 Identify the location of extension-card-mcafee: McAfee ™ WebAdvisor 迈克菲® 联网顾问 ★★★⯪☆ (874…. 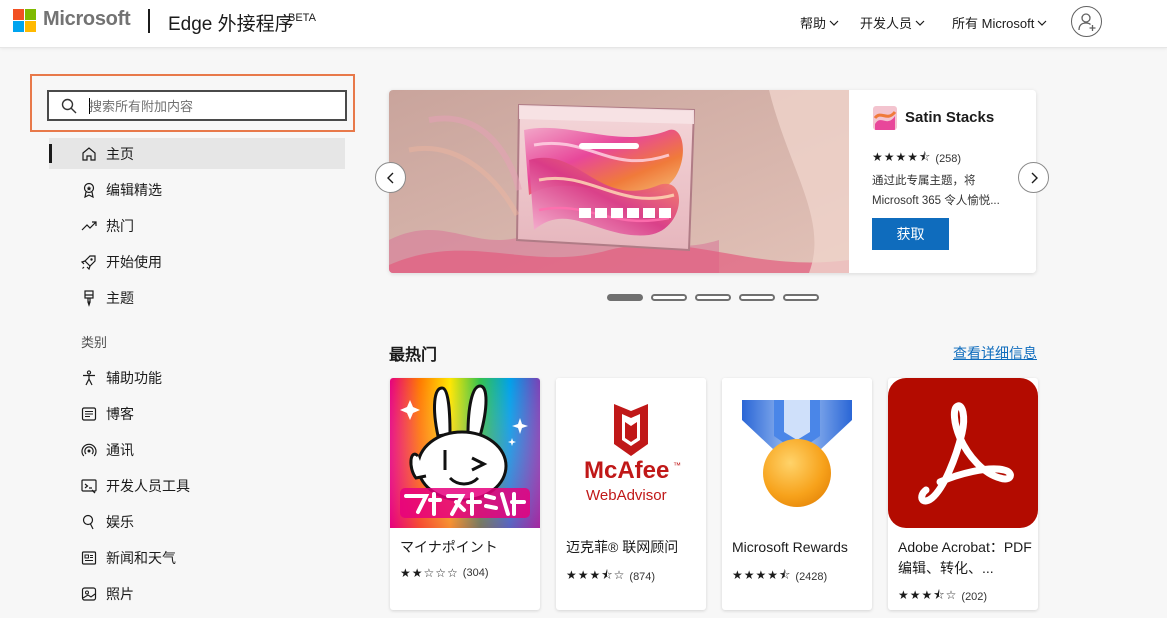
(631, 494).